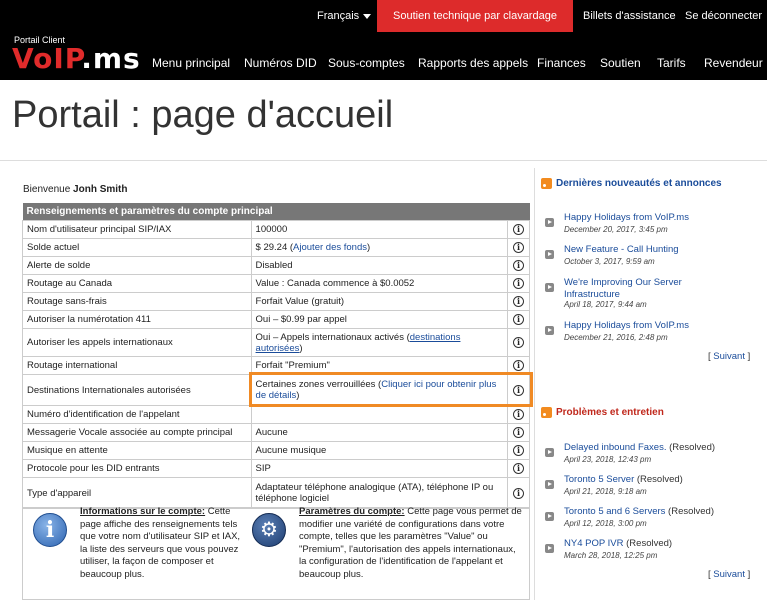 Image resolution: width=767 pixels, height=600 pixels. What do you see at coordinates (137, 342) in the screenshot?
I see `row-label: Autoriser les appels internationaux` at bounding box center [137, 342].